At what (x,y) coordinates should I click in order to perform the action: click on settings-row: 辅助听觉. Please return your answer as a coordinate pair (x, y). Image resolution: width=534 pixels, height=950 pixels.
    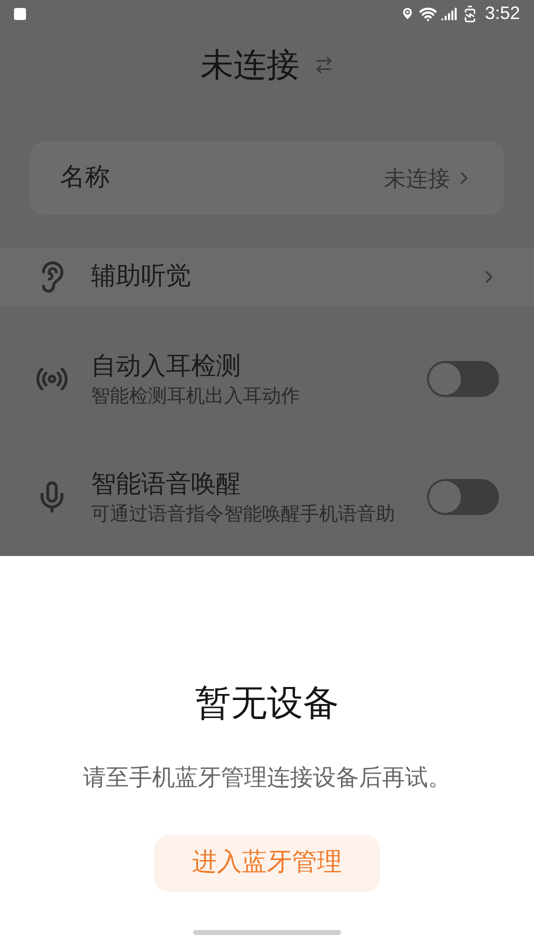
    Looking at the image, I should click on (267, 277).